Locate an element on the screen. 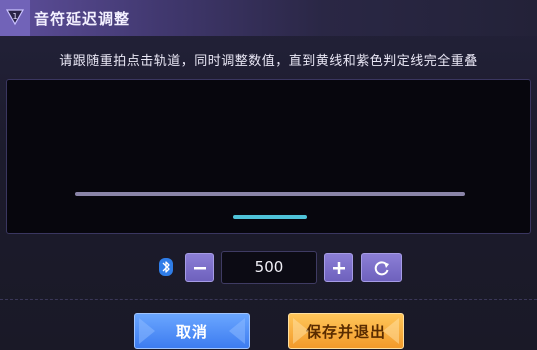 The image size is (537, 350). cancel-decor-right is located at coordinates (237, 331).